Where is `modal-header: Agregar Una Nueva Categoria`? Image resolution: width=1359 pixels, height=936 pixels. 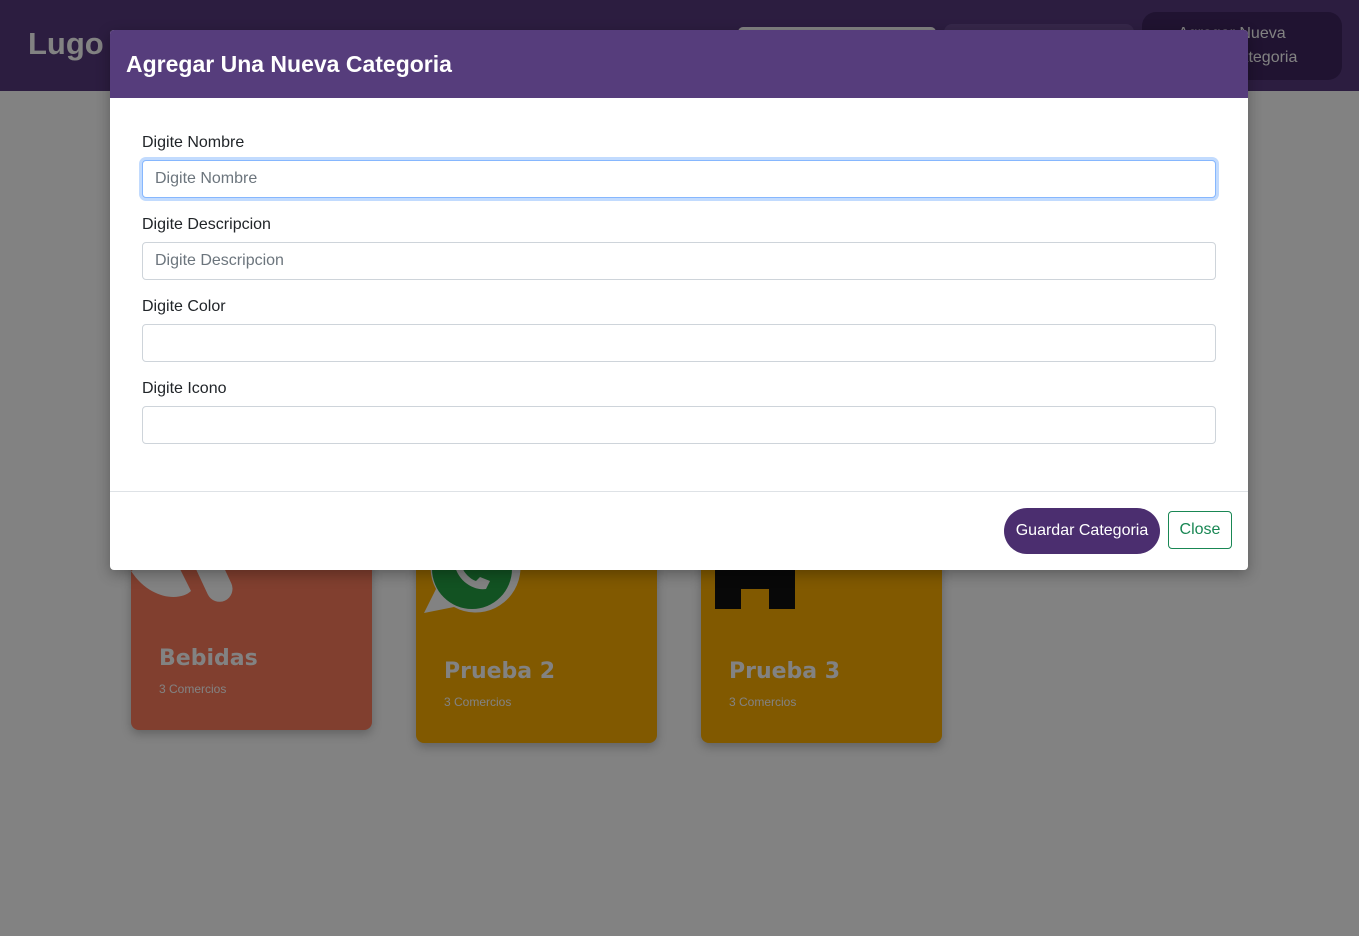 modal-header: Agregar Una Nueva Categoria is located at coordinates (679, 64).